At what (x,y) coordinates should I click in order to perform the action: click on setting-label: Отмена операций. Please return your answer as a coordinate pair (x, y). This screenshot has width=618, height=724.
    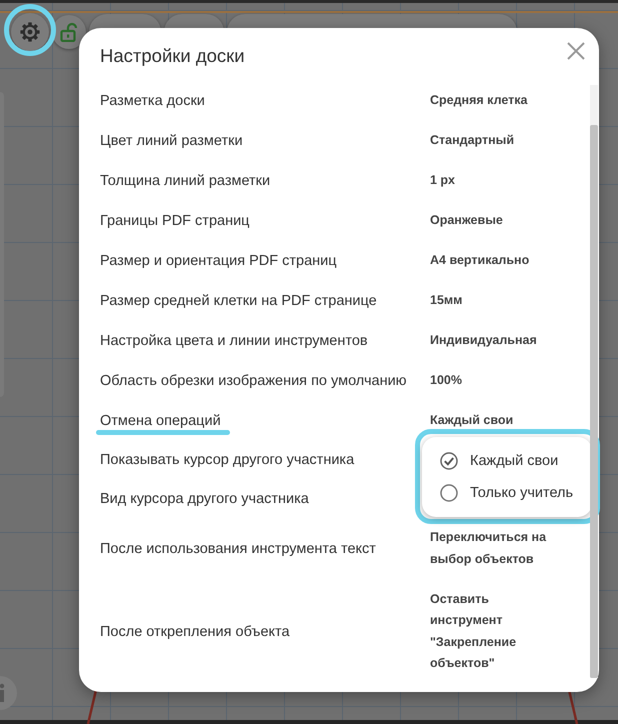
    Looking at the image, I should click on (160, 421).